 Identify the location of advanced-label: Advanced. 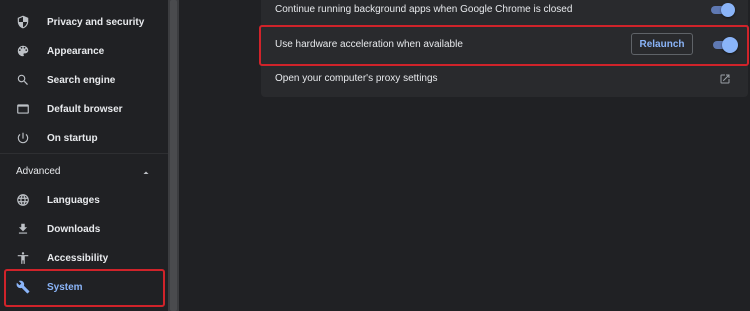
(38, 171).